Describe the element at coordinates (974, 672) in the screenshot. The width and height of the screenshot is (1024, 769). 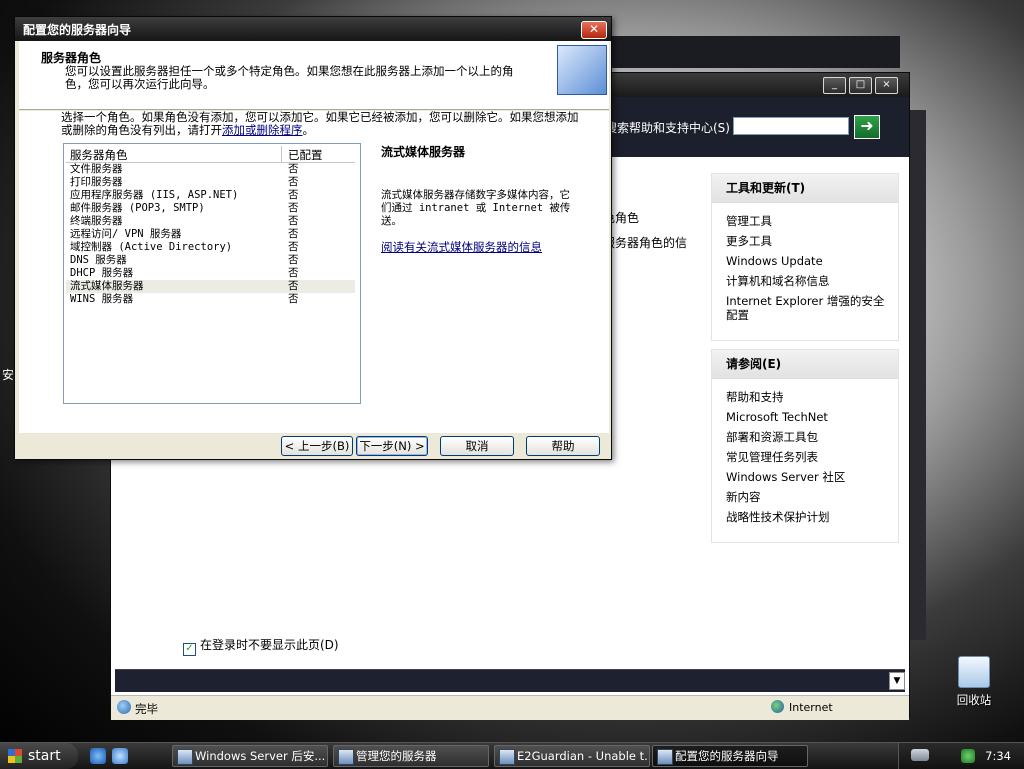
I see `recycle-bin-icon` at that location.